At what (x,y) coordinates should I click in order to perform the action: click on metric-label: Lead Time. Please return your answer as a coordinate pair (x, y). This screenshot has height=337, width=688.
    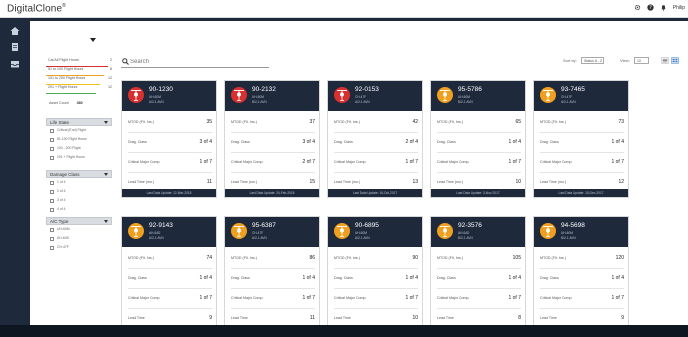
    Looking at the image, I should click on (239, 318).